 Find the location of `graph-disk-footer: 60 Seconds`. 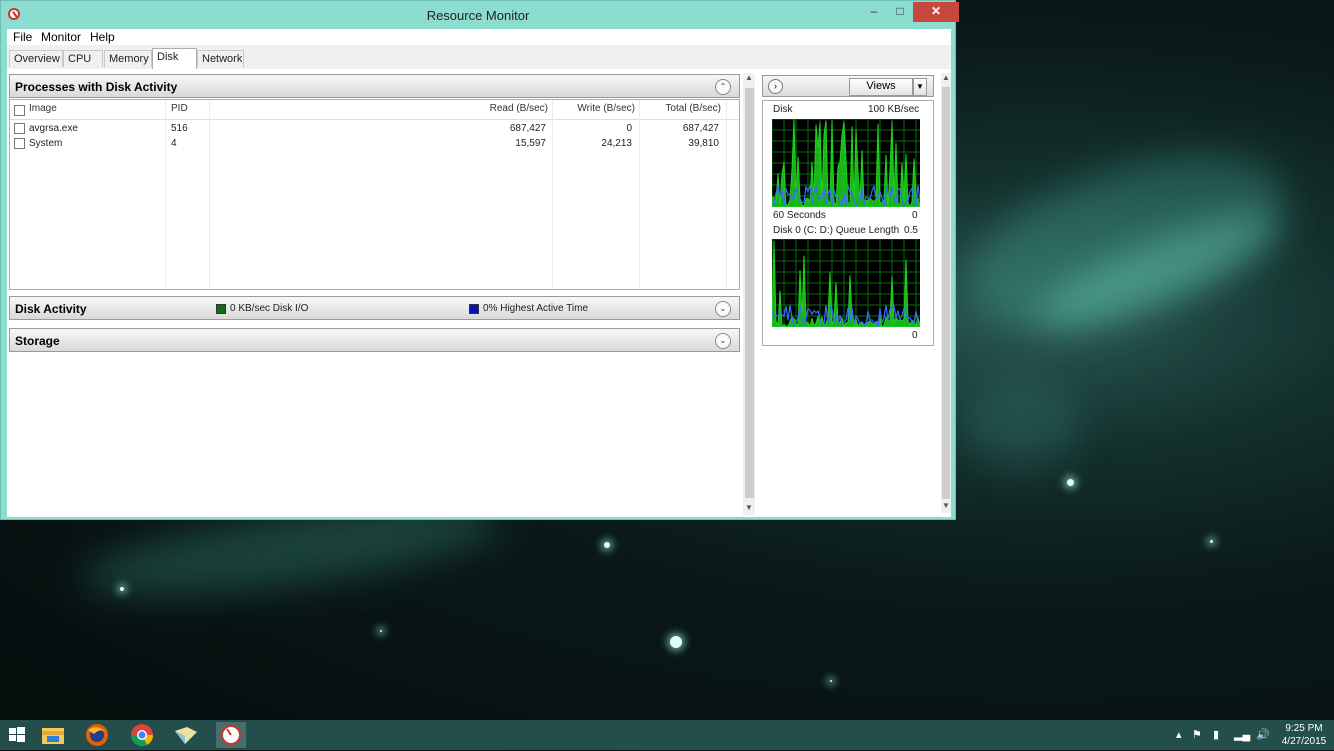

graph-disk-footer: 60 Seconds is located at coordinates (799, 215).